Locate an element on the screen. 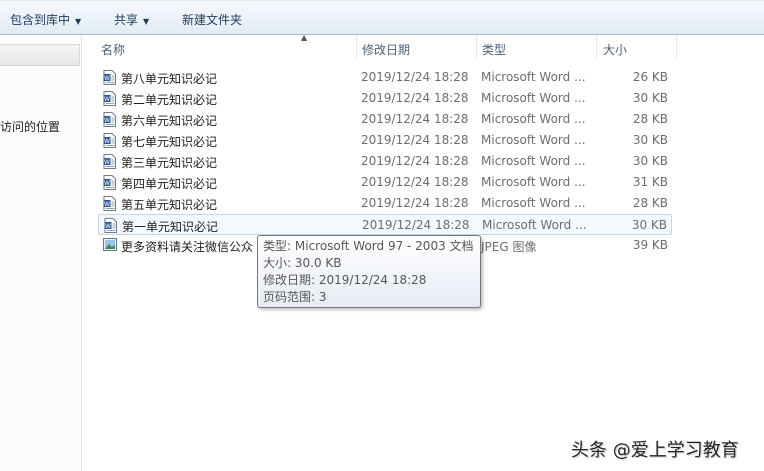  file-name: 更多资料请关注微信公众 is located at coordinates (187, 247).